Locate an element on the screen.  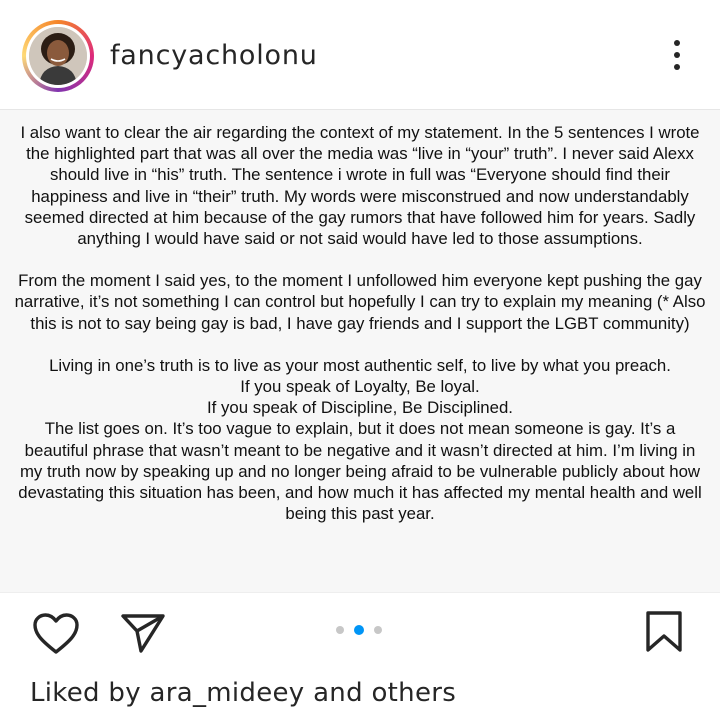
avatar-image is located at coordinates (58, 56).